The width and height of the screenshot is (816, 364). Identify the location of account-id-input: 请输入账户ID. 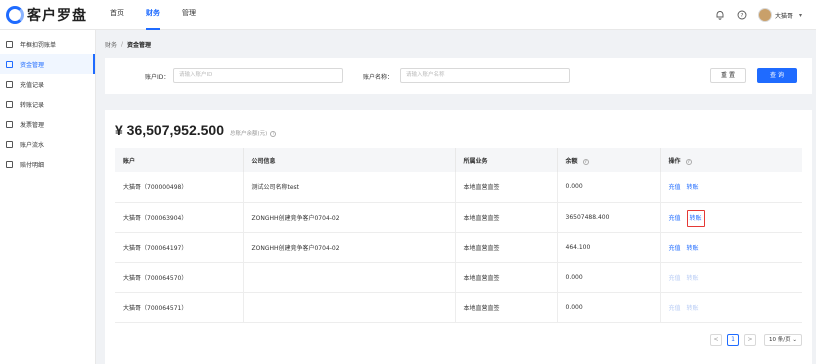
(258, 75).